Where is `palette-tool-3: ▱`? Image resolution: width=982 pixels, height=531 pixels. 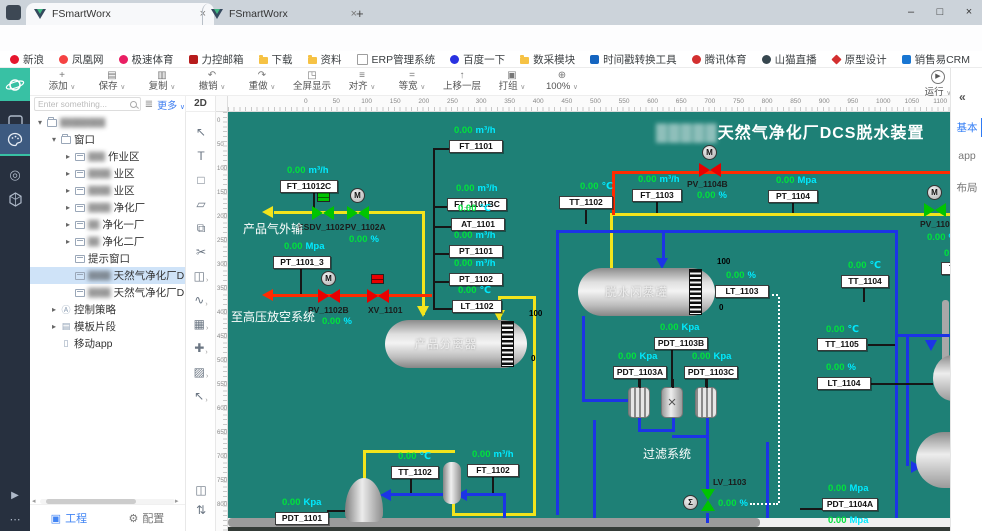
palette-tool-3: ▱ is located at coordinates (201, 204).